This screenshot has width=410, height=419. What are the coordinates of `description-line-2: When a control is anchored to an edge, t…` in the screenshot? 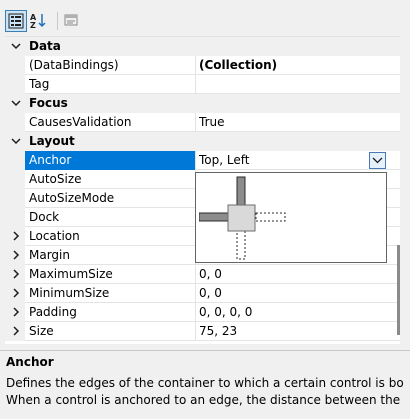 It's located at (205, 400).